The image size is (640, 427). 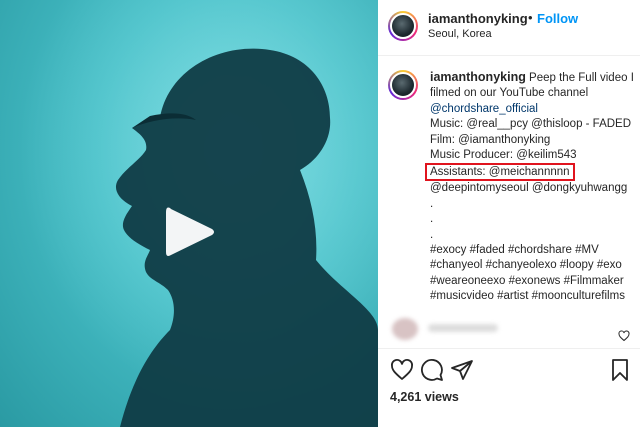 I want to click on caption-username: iamanthonyking, so click(x=478, y=77).